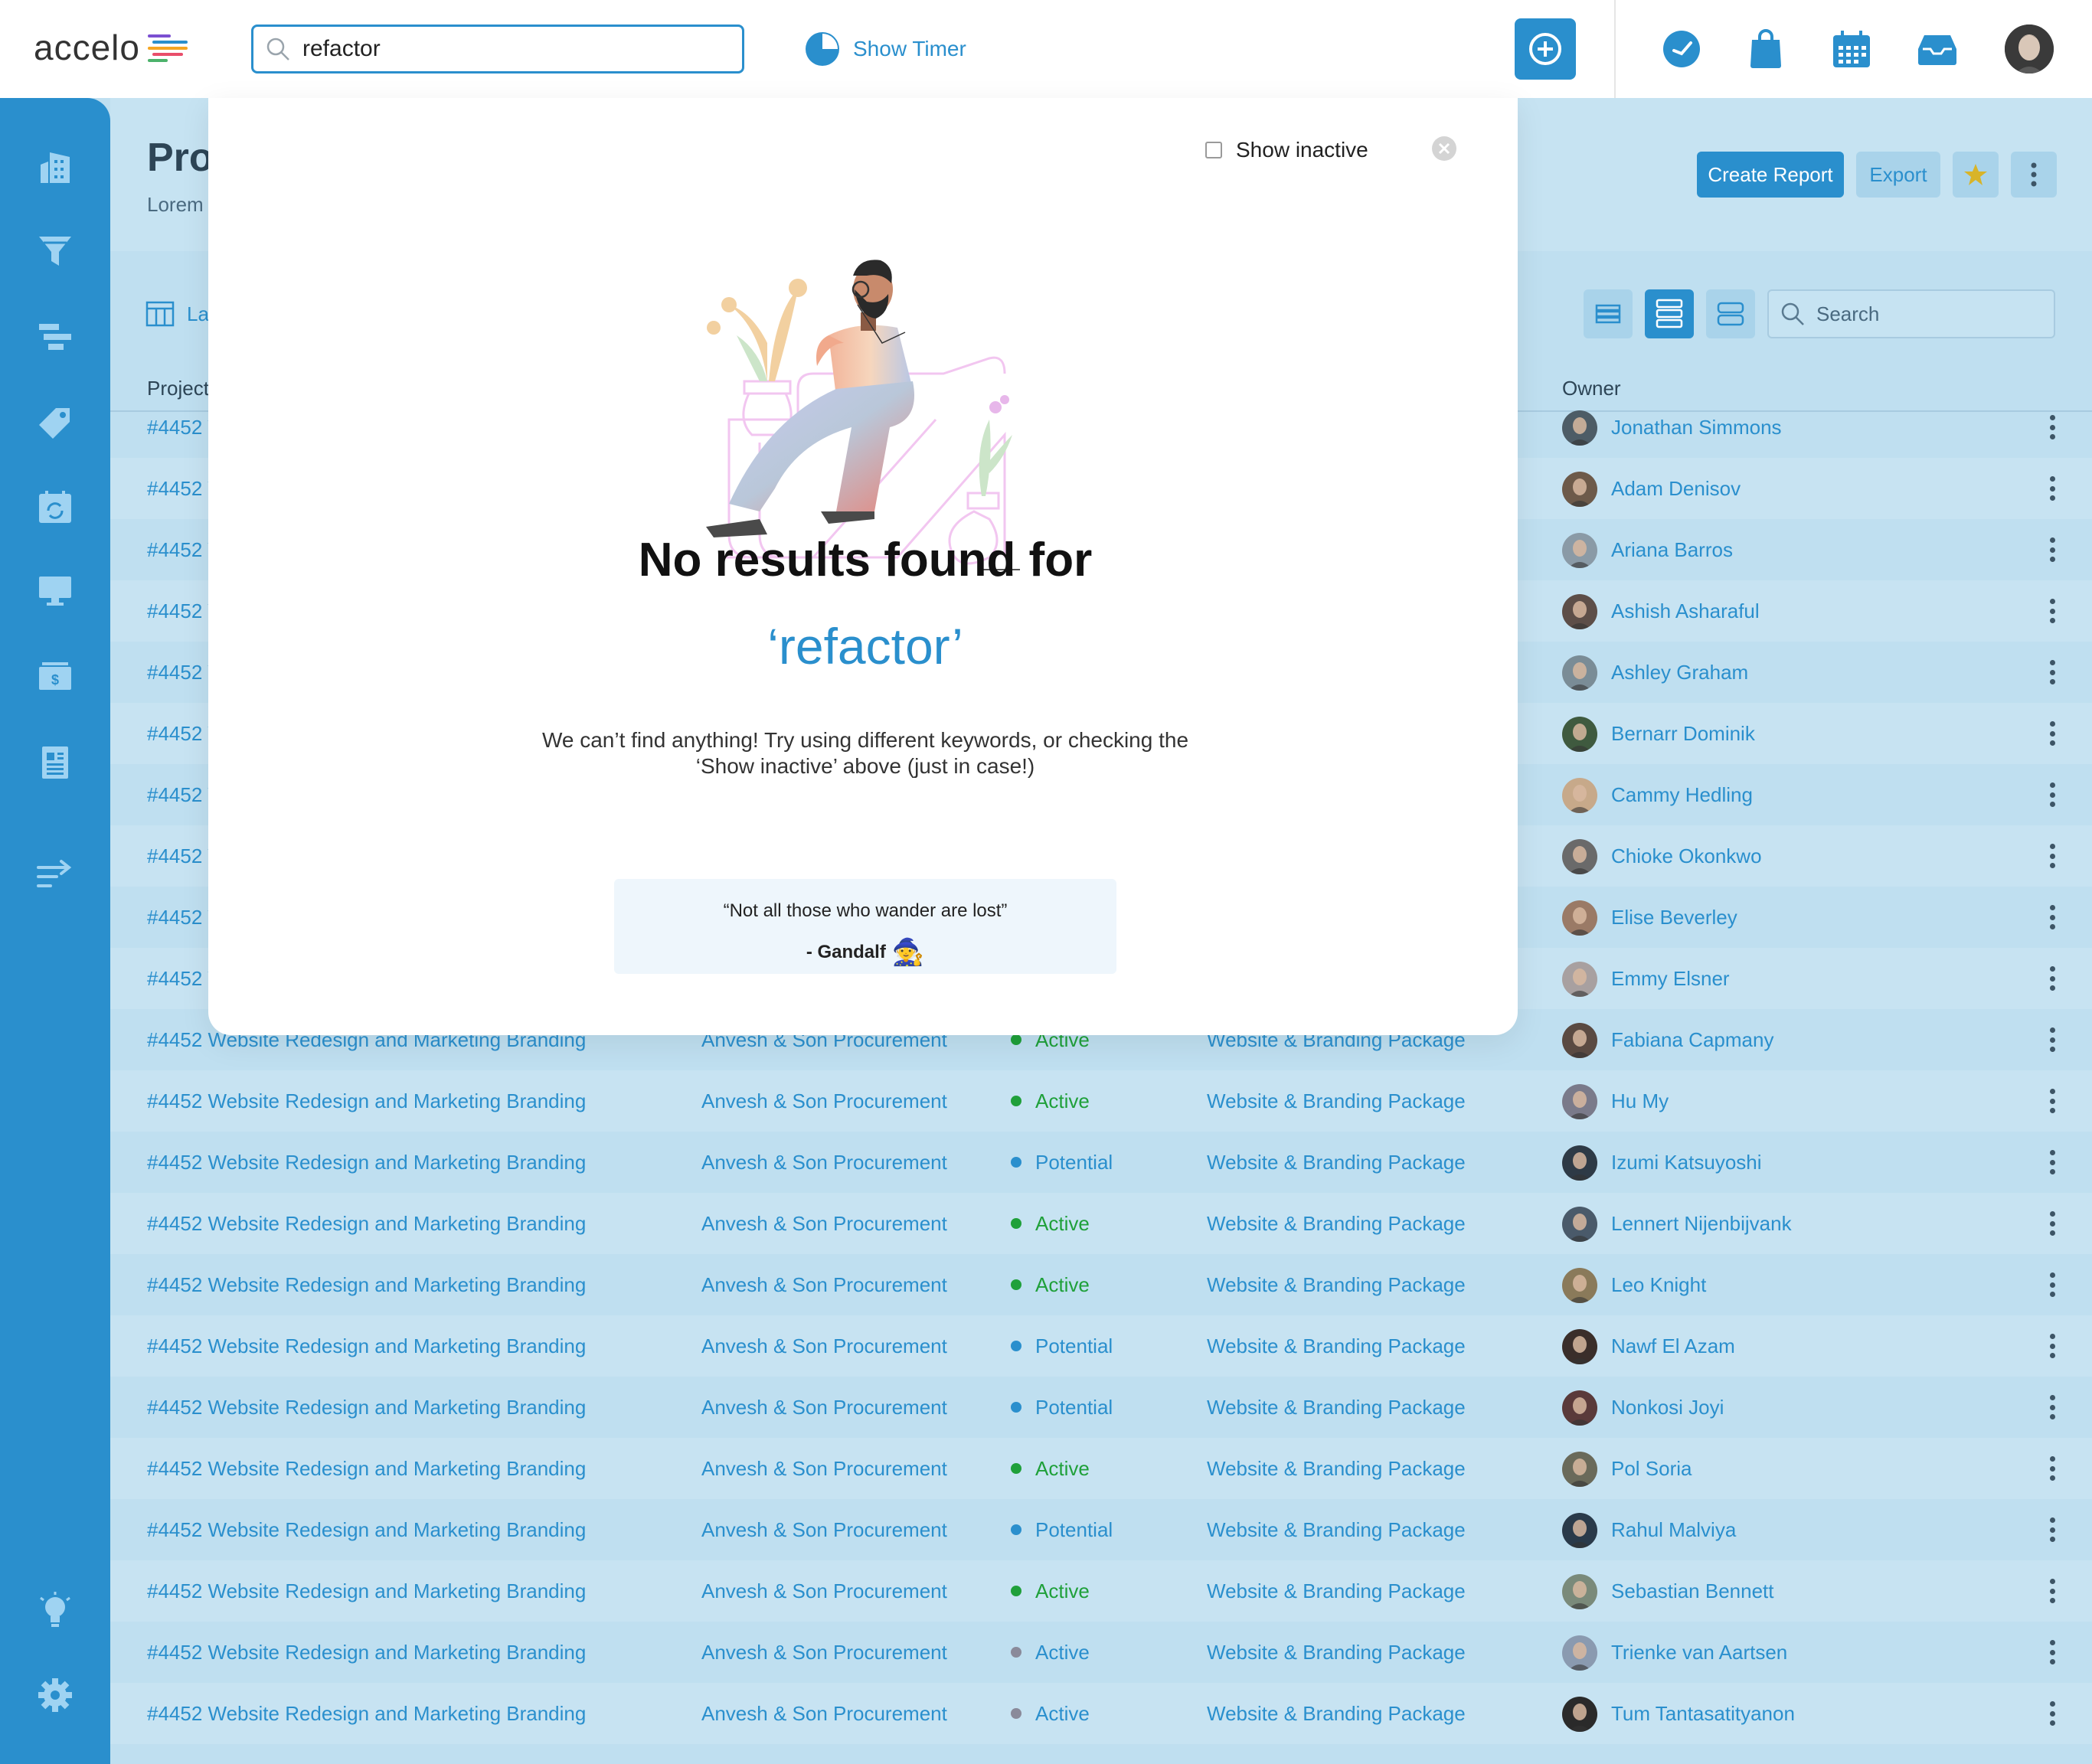 The image size is (2092, 1764). I want to click on owner-name-link: Chioke Okonkwo, so click(1686, 856).